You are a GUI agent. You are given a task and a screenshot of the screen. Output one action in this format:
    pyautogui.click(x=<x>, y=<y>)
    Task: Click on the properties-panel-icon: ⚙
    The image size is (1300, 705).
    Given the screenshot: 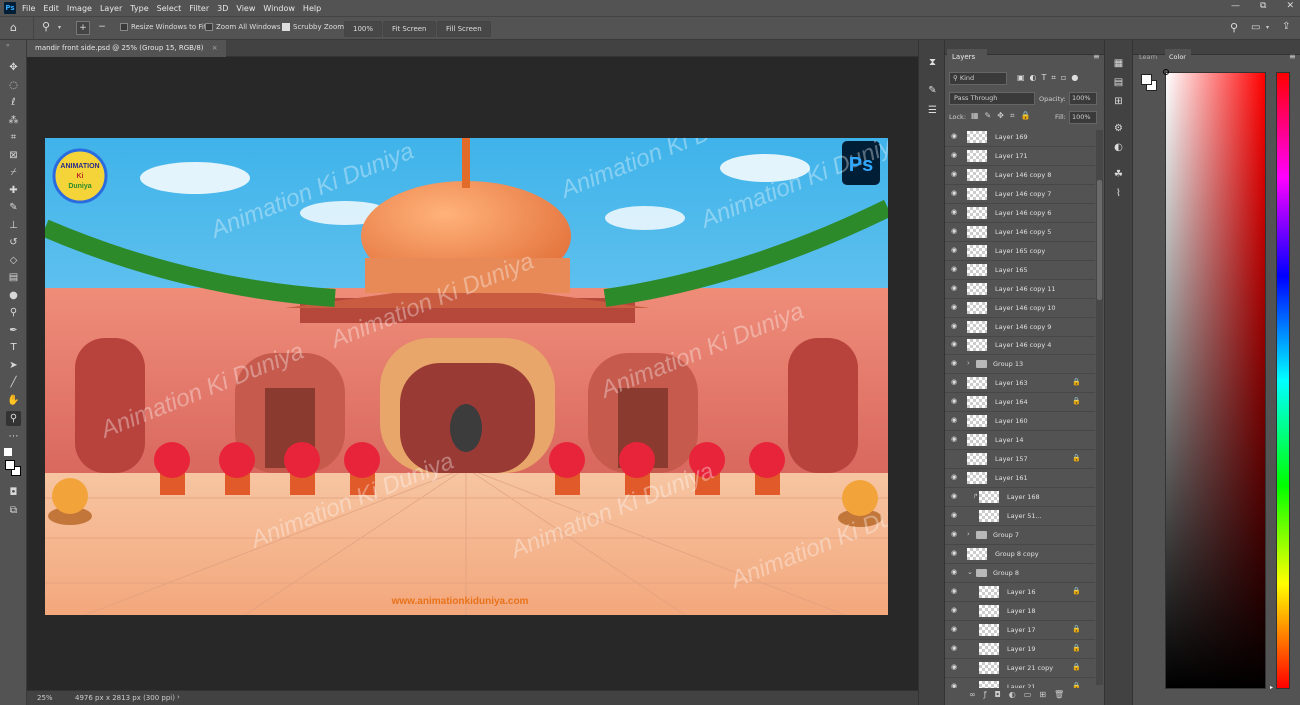 What is the action you would take?
    pyautogui.click(x=1118, y=128)
    